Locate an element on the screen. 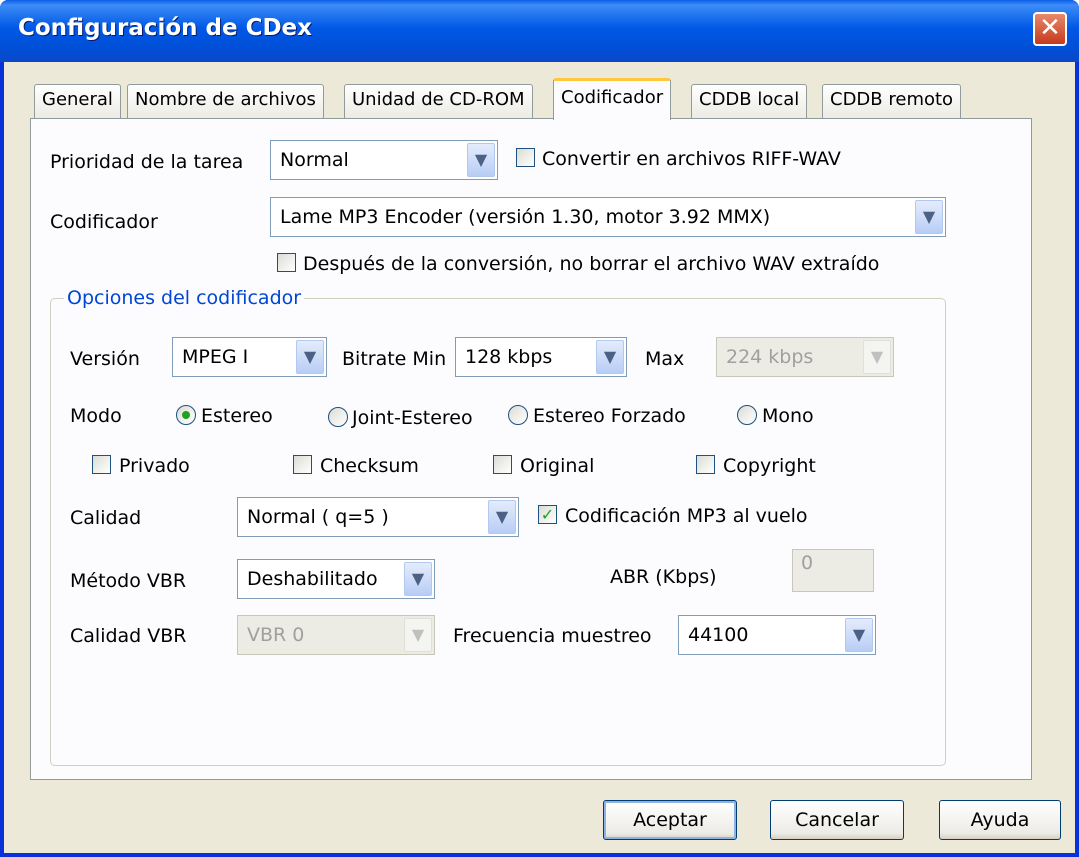  vbr-method-select: Deshabilitado ▼ is located at coordinates (336, 579).